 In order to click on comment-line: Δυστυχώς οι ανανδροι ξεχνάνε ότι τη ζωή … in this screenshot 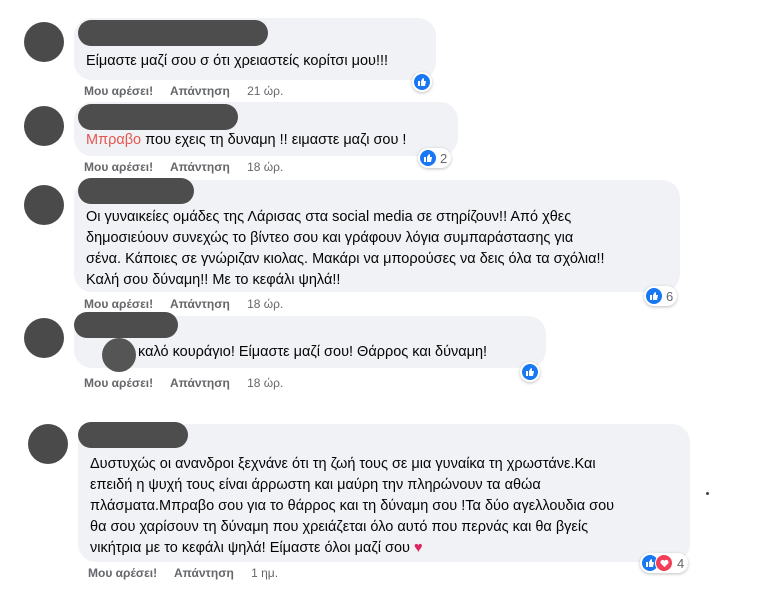, I will do `click(343, 464)`.